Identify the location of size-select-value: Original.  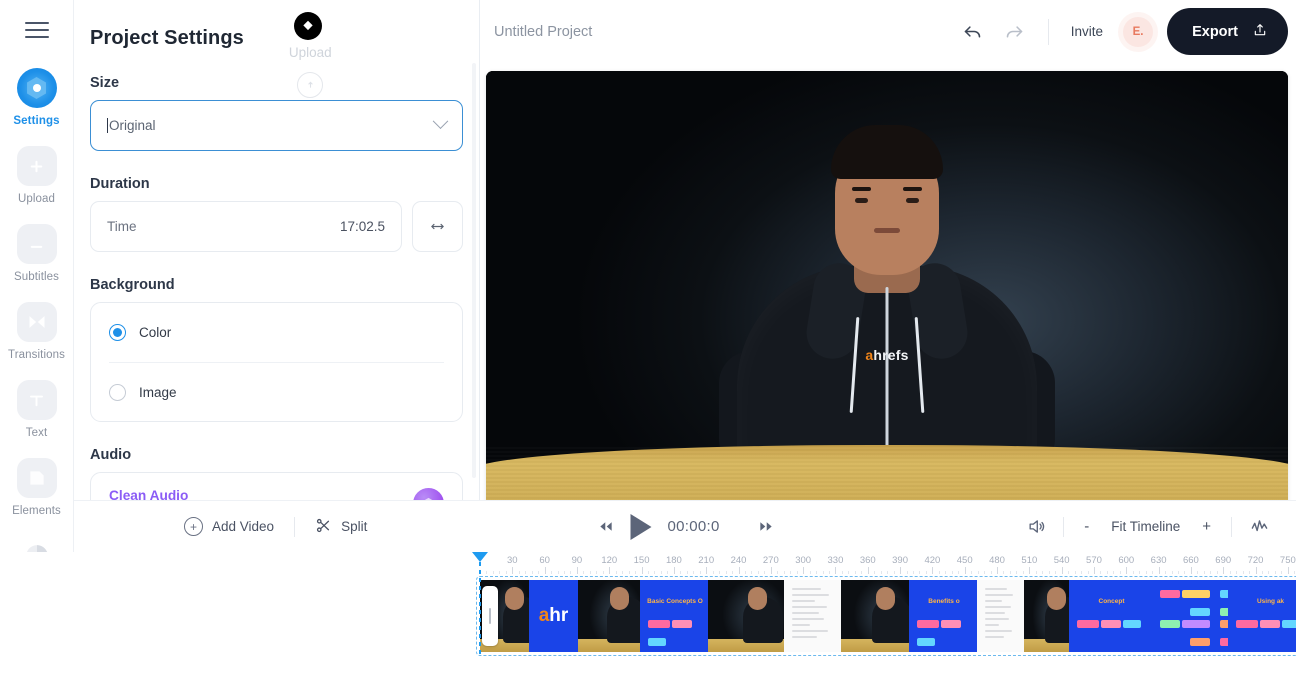
(132, 125).